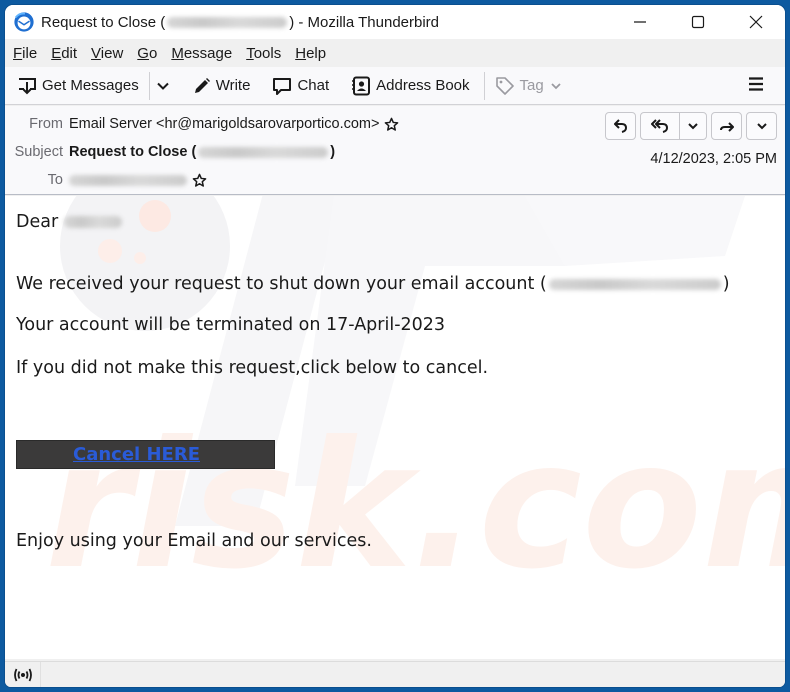  I want to click on main-toolbar: Get Messages Write Chat Address Book Tag, so click(395, 86).